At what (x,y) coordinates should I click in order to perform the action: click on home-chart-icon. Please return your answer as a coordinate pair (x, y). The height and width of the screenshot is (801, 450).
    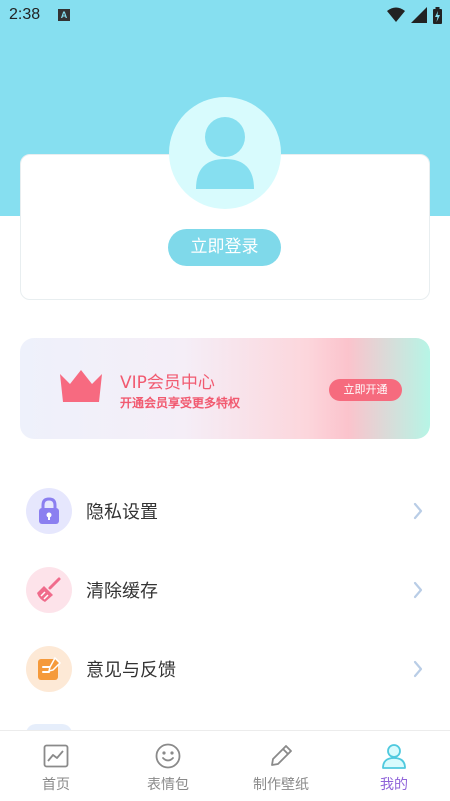
    Looking at the image, I should click on (56, 756).